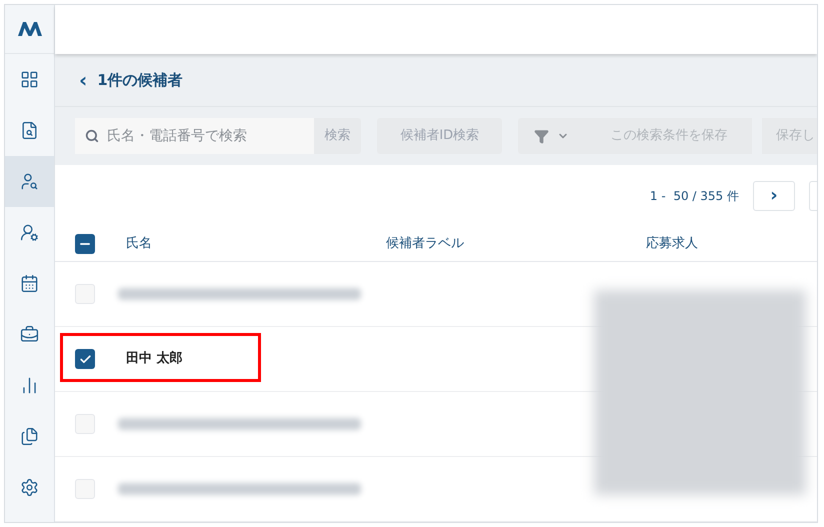 This screenshot has width=824, height=527. I want to click on calendar-icon, so click(29, 283).